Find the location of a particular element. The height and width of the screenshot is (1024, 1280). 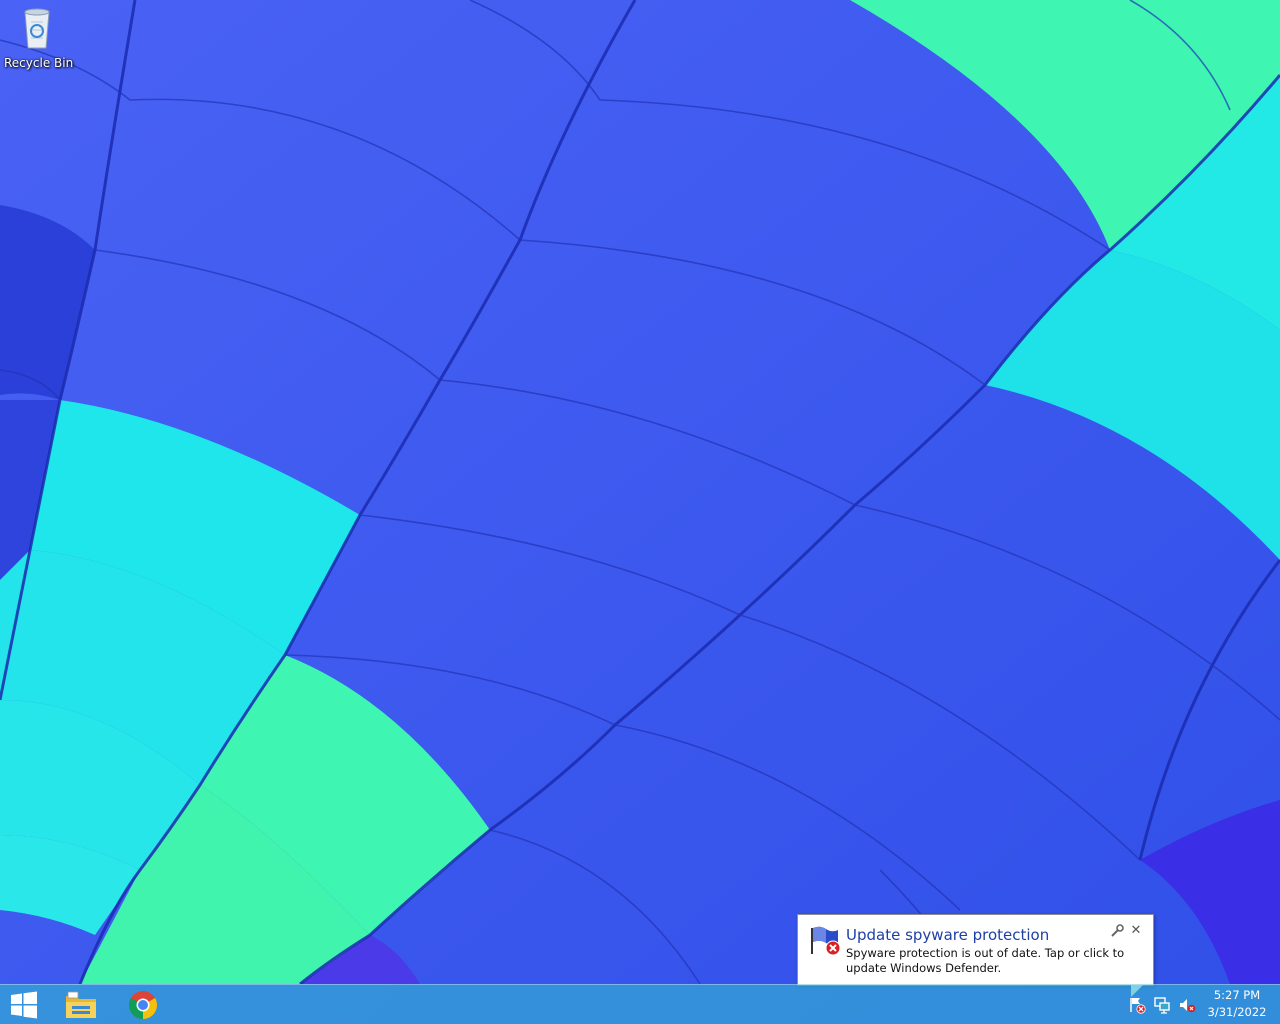

taskbar-clock: 5:27 PM 3/31/2022 is located at coordinates (1237, 1005).